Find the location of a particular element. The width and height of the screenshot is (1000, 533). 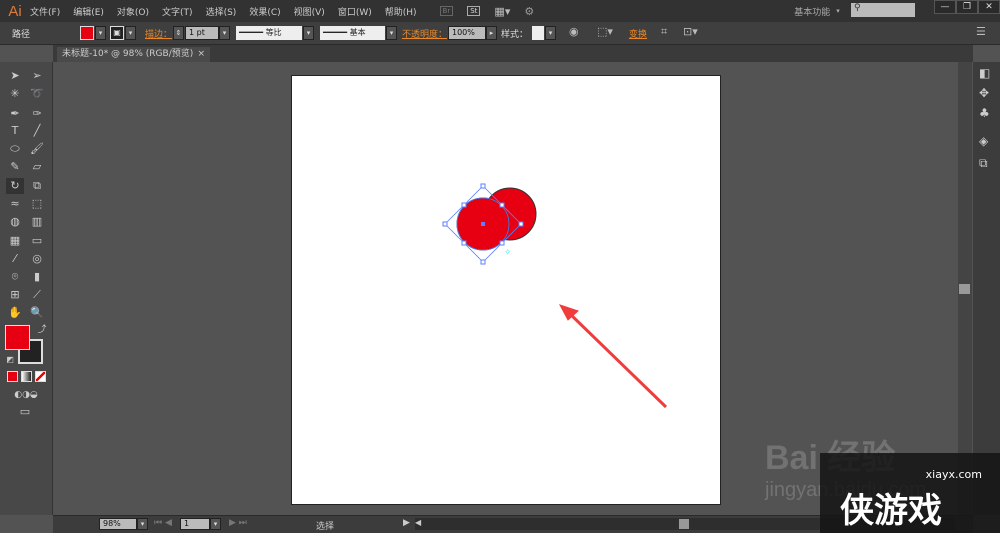

rotate-origin-icon: ✧ is located at coordinates (508, 253).